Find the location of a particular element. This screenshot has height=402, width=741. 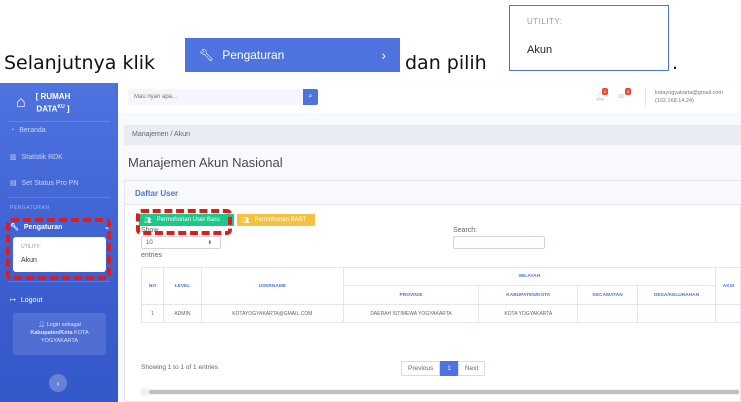

search-button: ⌕ is located at coordinates (310, 97).